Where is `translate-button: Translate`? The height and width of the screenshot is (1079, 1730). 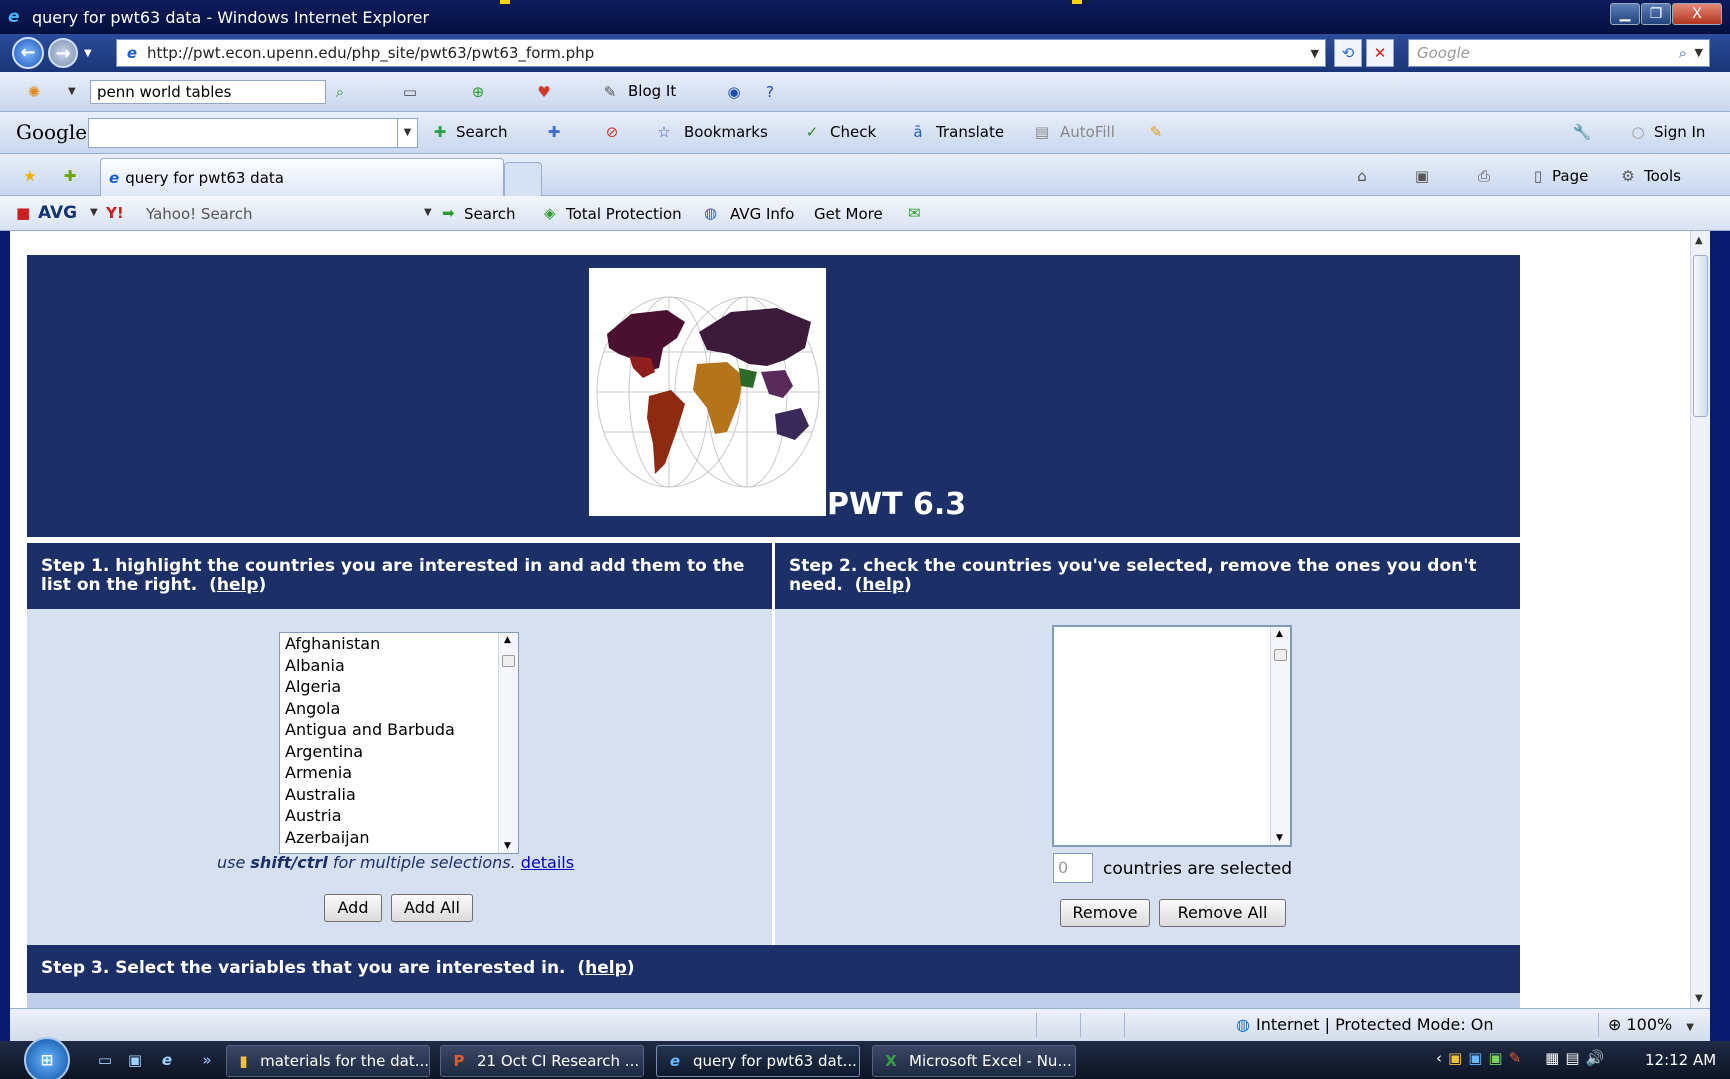 translate-button: Translate is located at coordinates (970, 132).